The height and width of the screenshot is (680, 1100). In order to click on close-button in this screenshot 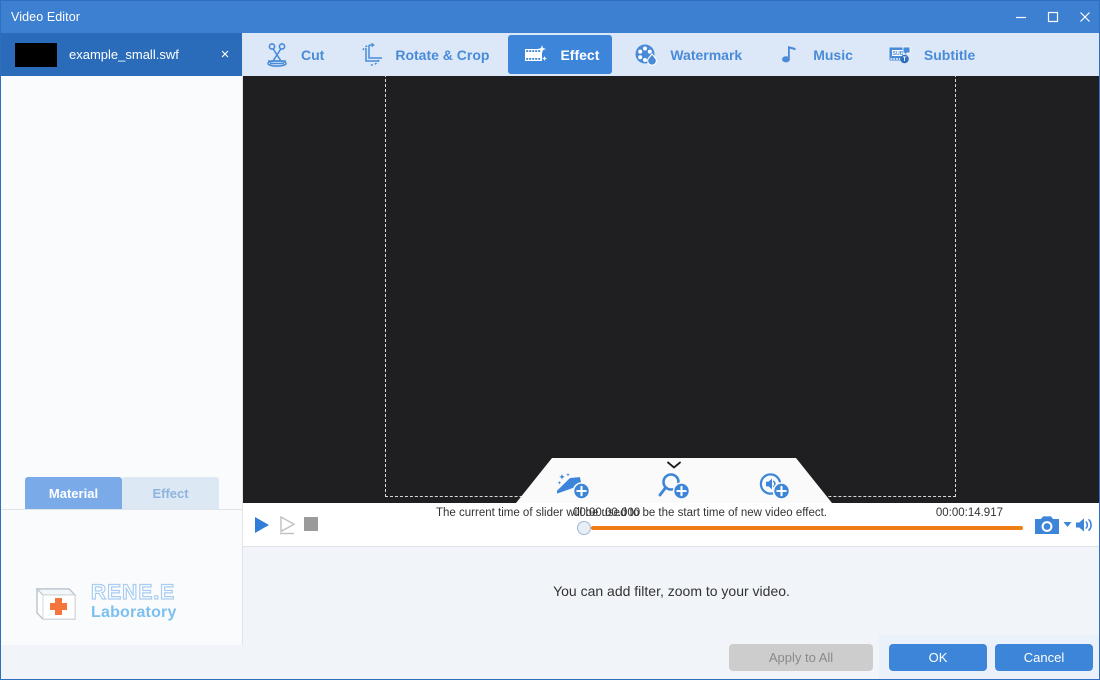, I will do `click(1084, 17)`.